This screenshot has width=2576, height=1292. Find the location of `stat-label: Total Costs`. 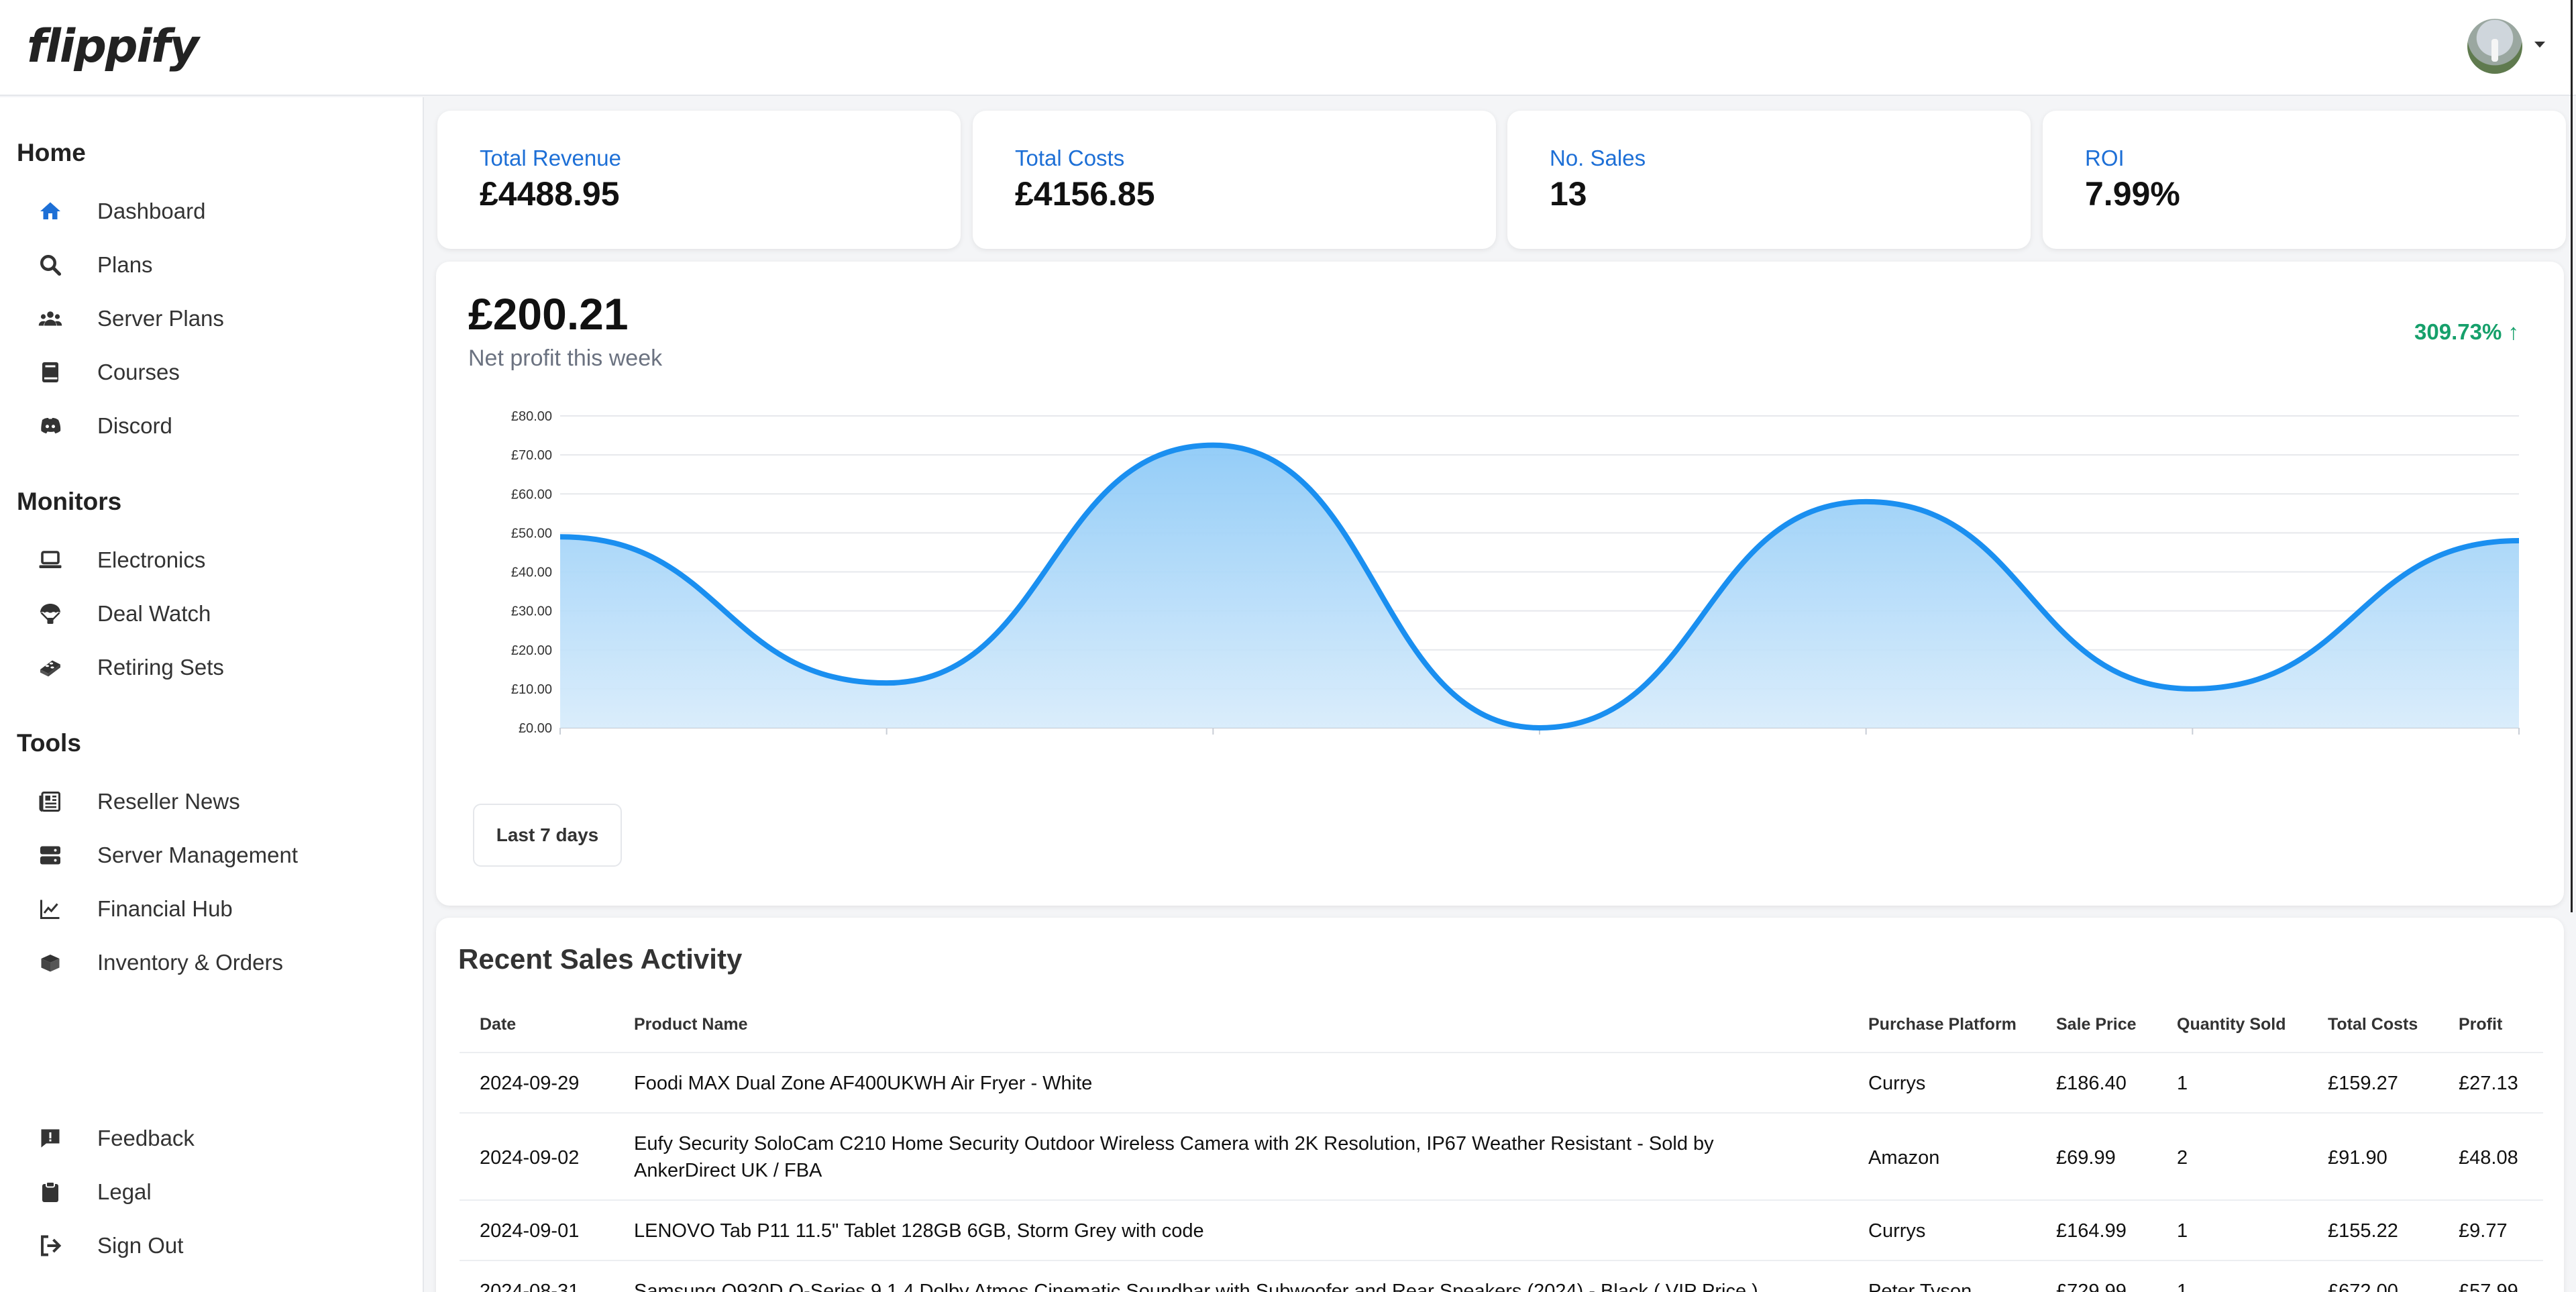

stat-label: Total Costs is located at coordinates (1070, 158).